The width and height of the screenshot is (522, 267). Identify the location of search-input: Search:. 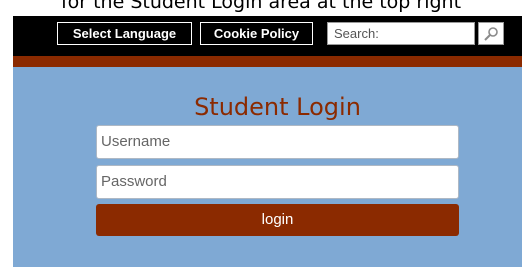
(401, 33).